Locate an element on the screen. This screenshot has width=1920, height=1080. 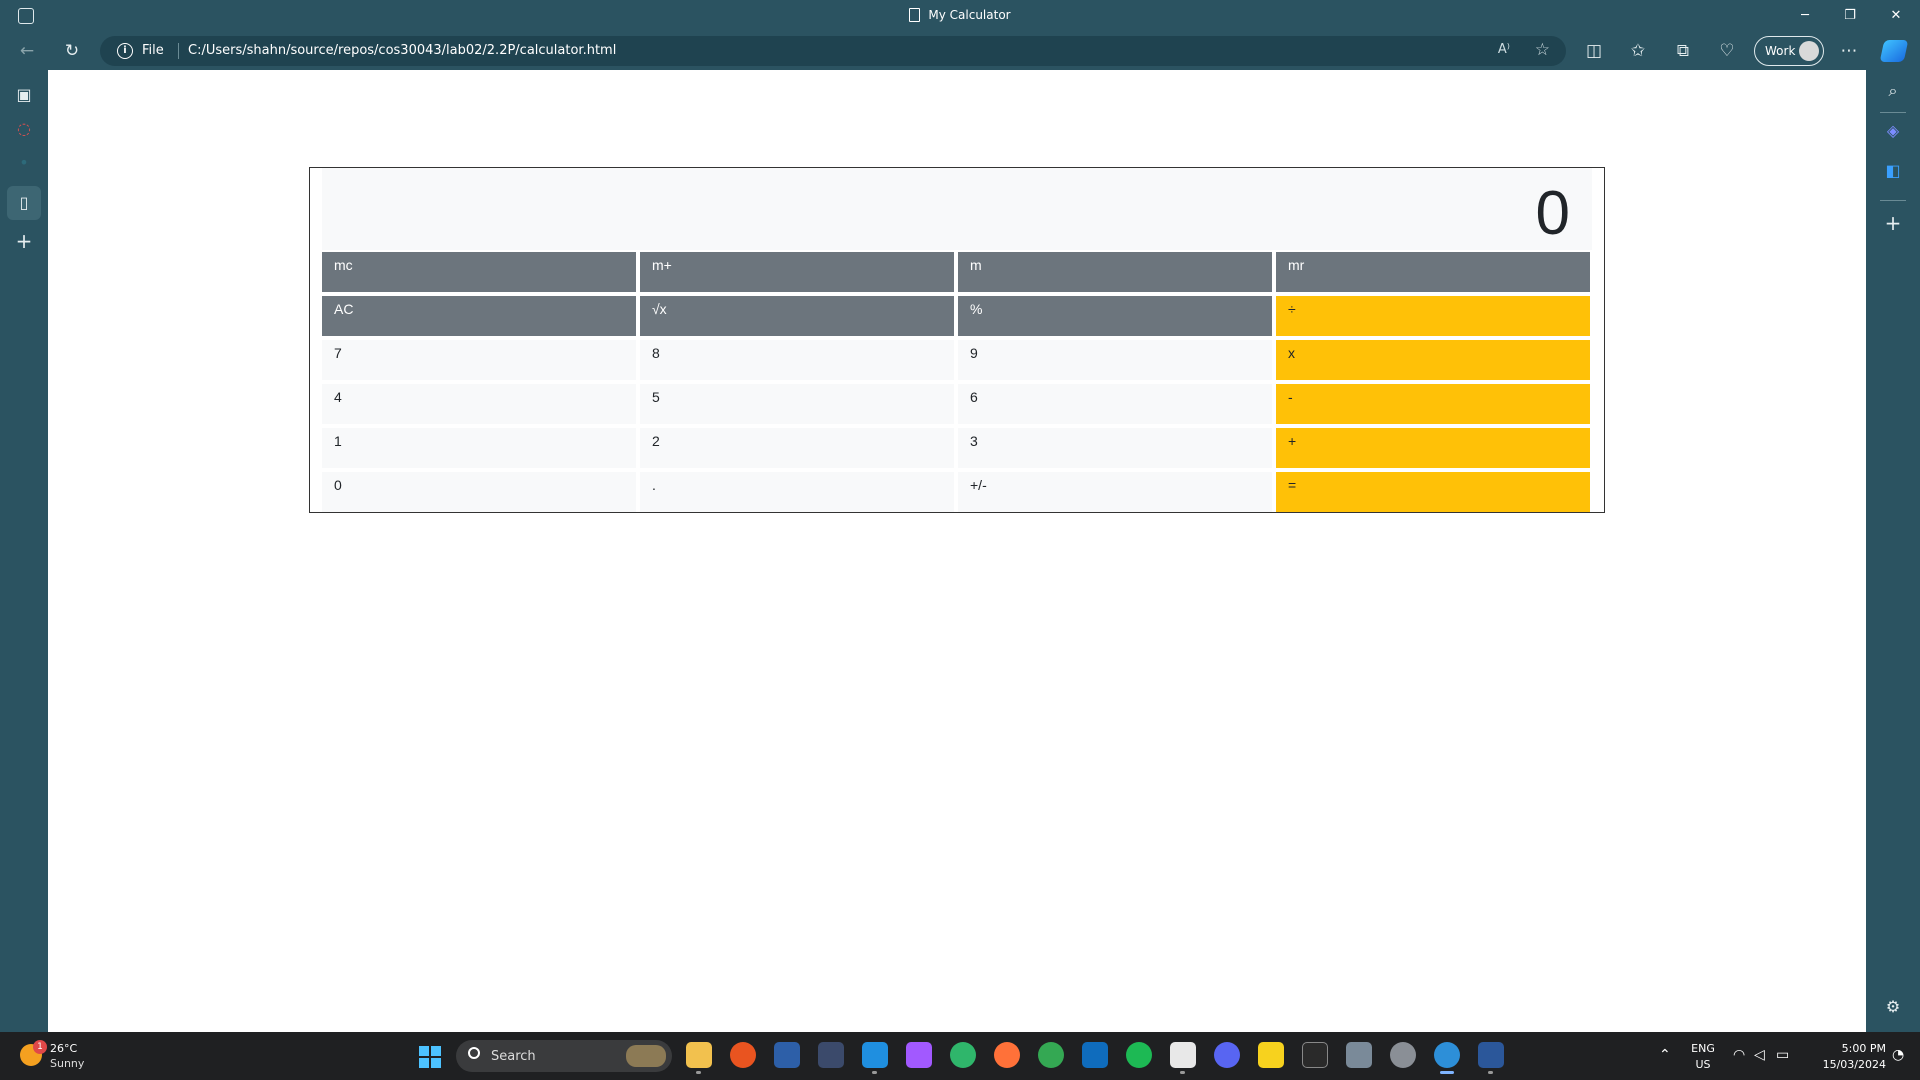
calc-key: 8 is located at coordinates (797, 360).